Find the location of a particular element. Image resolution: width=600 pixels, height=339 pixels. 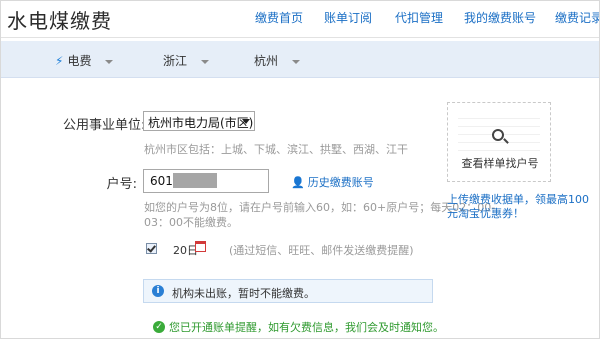

category-bar: ⚡ 电费 浙江 杭州 is located at coordinates (300, 59).